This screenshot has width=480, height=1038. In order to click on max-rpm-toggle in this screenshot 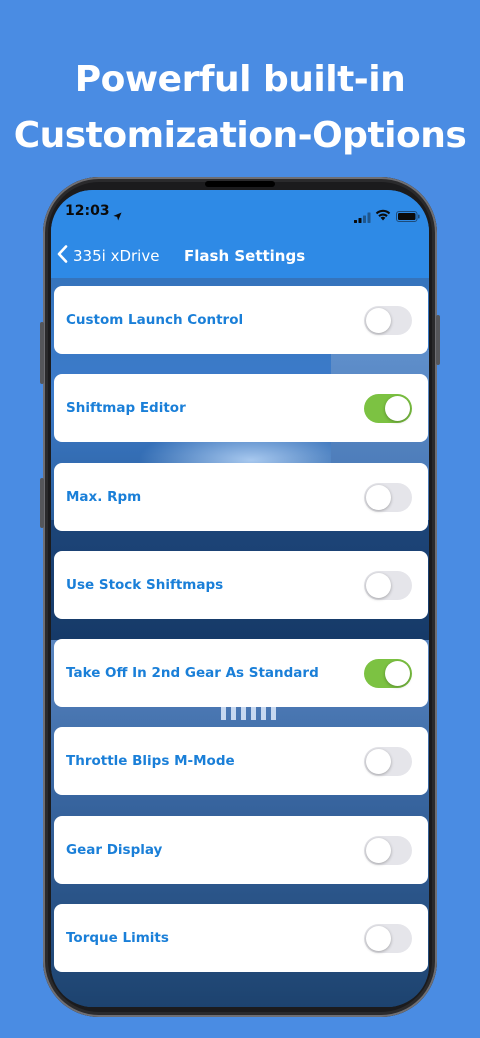, I will do `click(388, 497)`.